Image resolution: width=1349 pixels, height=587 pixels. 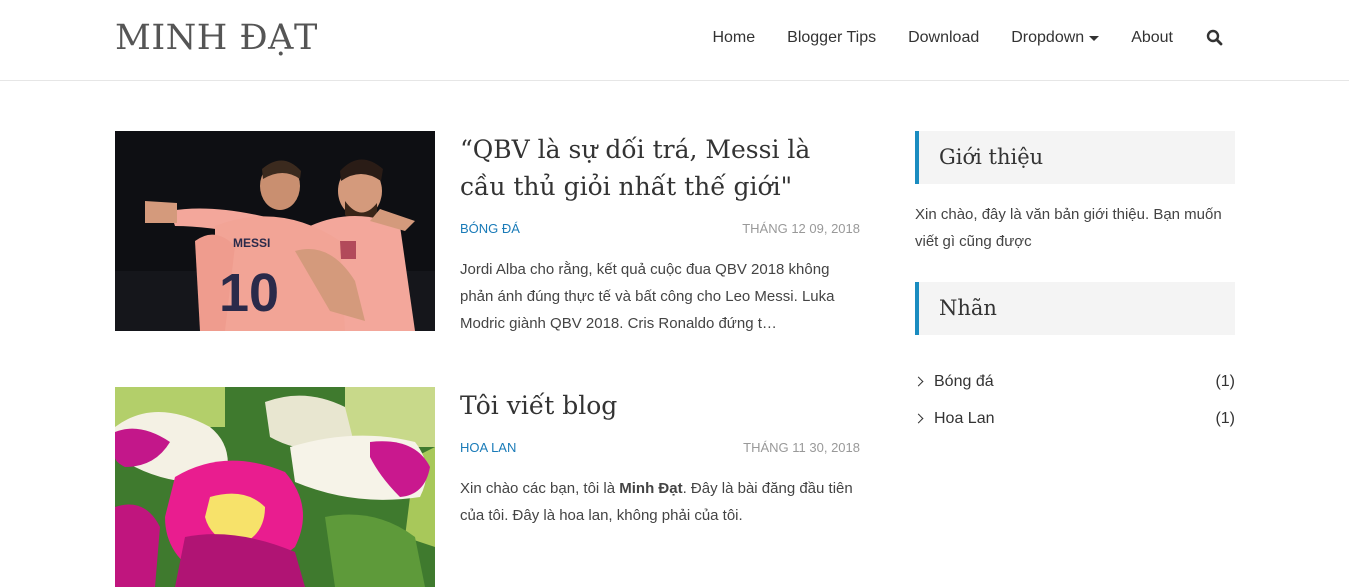 I want to click on nav-dropdown-label: Dropdown, so click(x=1048, y=37).